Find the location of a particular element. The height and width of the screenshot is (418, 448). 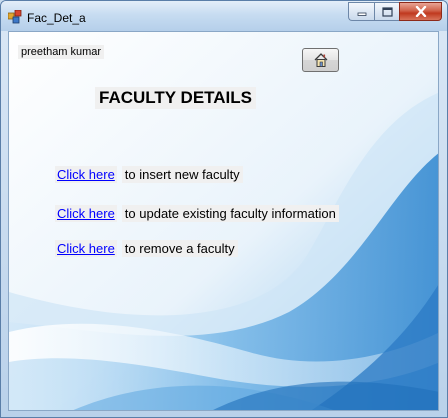

insert-faculty-description: to insert new faculty is located at coordinates (182, 174).